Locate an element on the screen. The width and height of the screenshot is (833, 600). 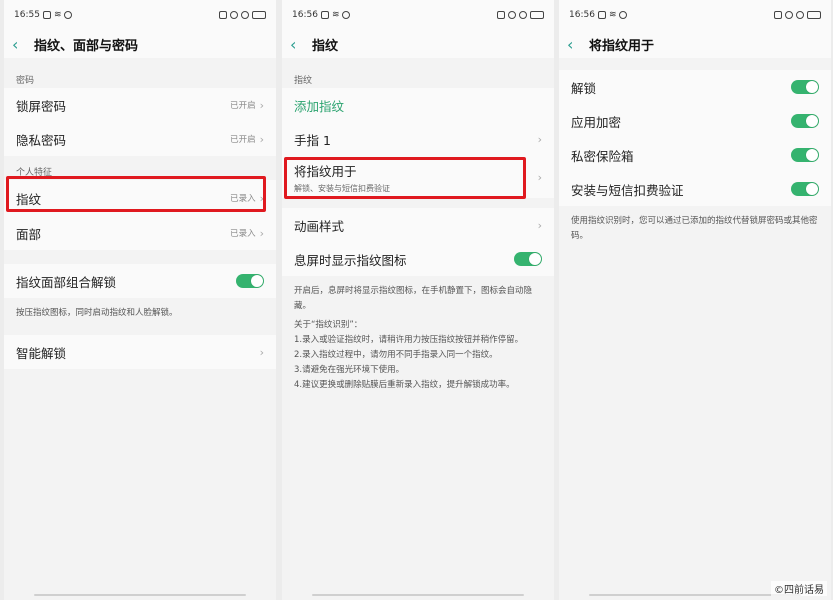
row-label: 指纹面部组合解锁 is located at coordinates (66, 282).